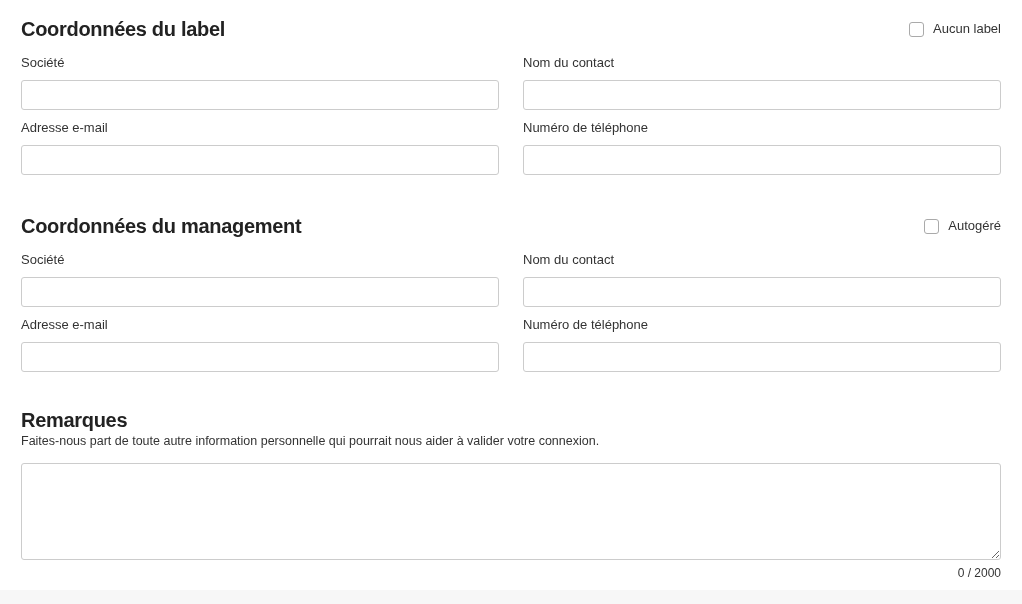  I want to click on section-heading: Coordonnées du label, so click(123, 29).